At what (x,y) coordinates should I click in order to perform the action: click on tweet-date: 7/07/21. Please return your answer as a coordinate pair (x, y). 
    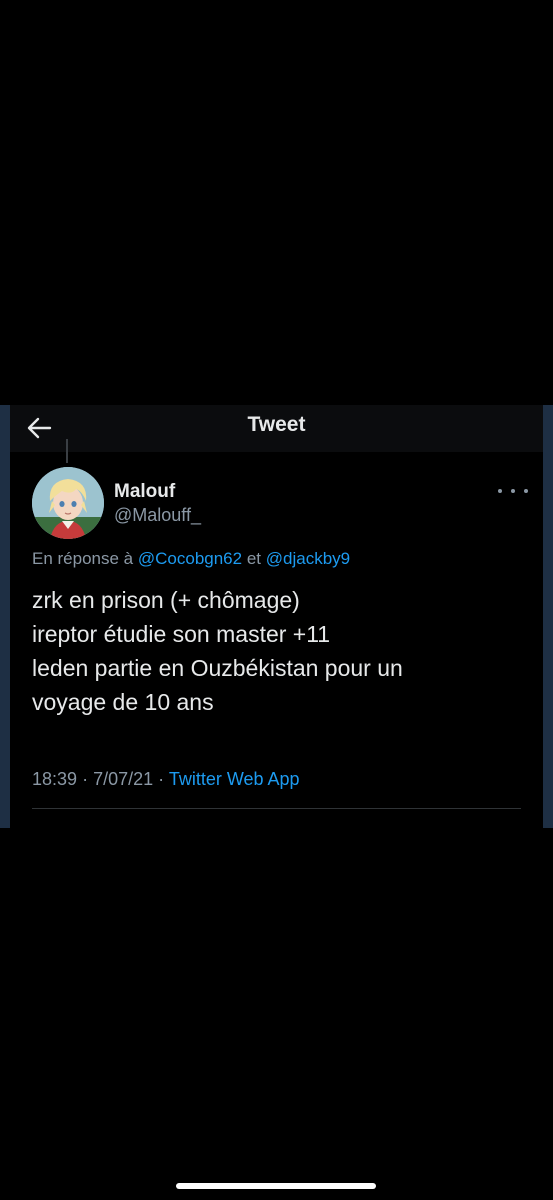
    Looking at the image, I should click on (123, 779).